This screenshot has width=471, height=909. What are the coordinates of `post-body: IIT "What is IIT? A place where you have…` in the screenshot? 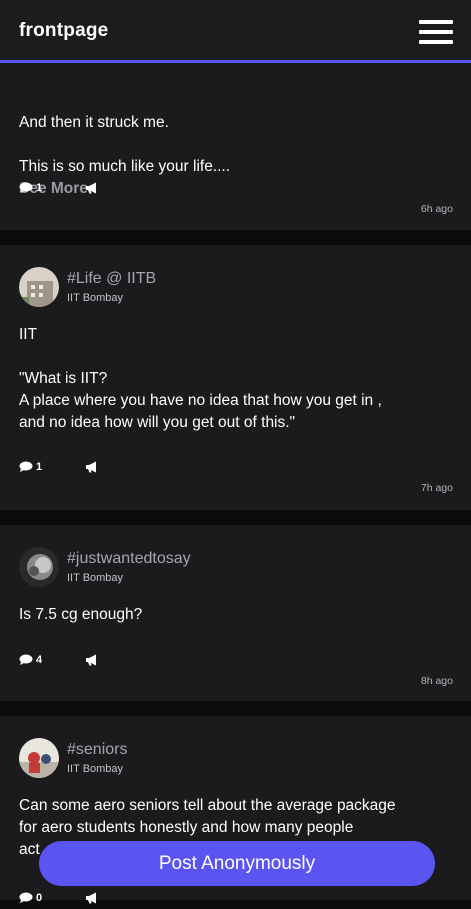 It's located at (200, 378).